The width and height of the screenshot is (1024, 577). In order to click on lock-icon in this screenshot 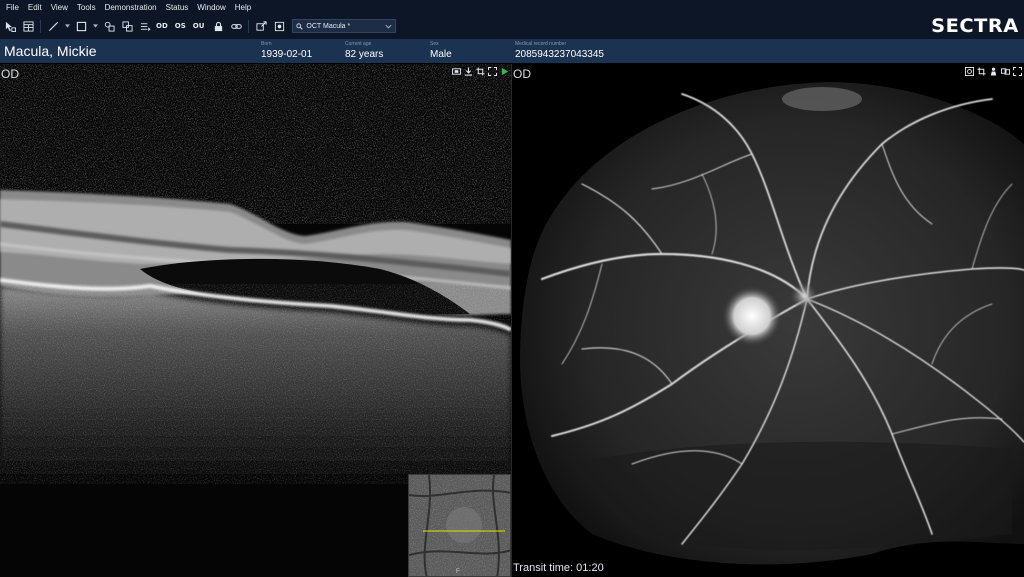, I will do `click(218, 26)`.